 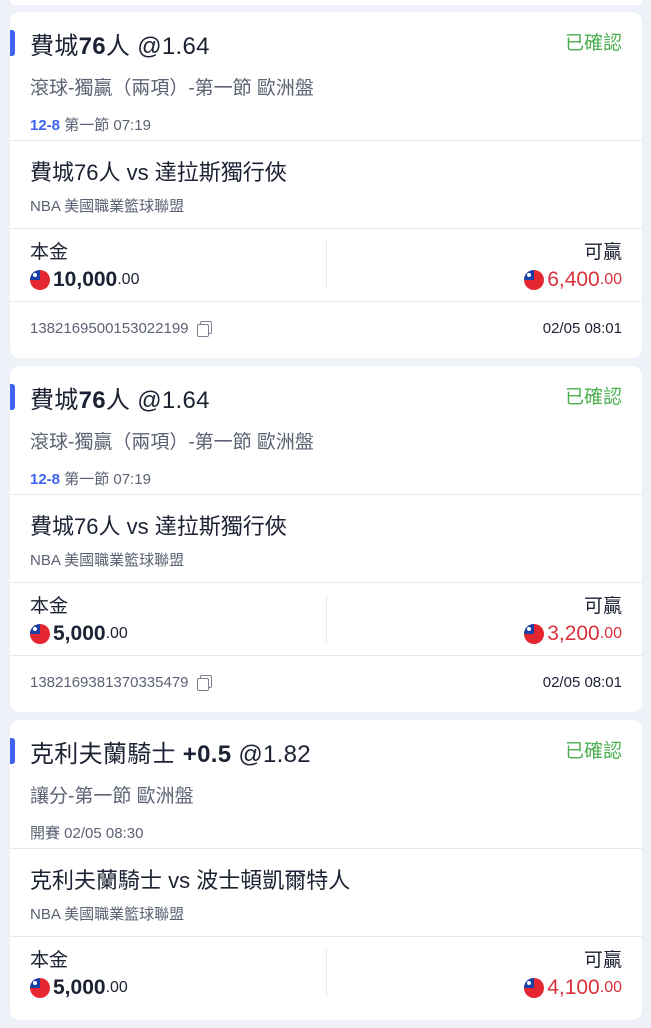 I want to click on ticket-id: 1382169381370335479, so click(x=121, y=682).